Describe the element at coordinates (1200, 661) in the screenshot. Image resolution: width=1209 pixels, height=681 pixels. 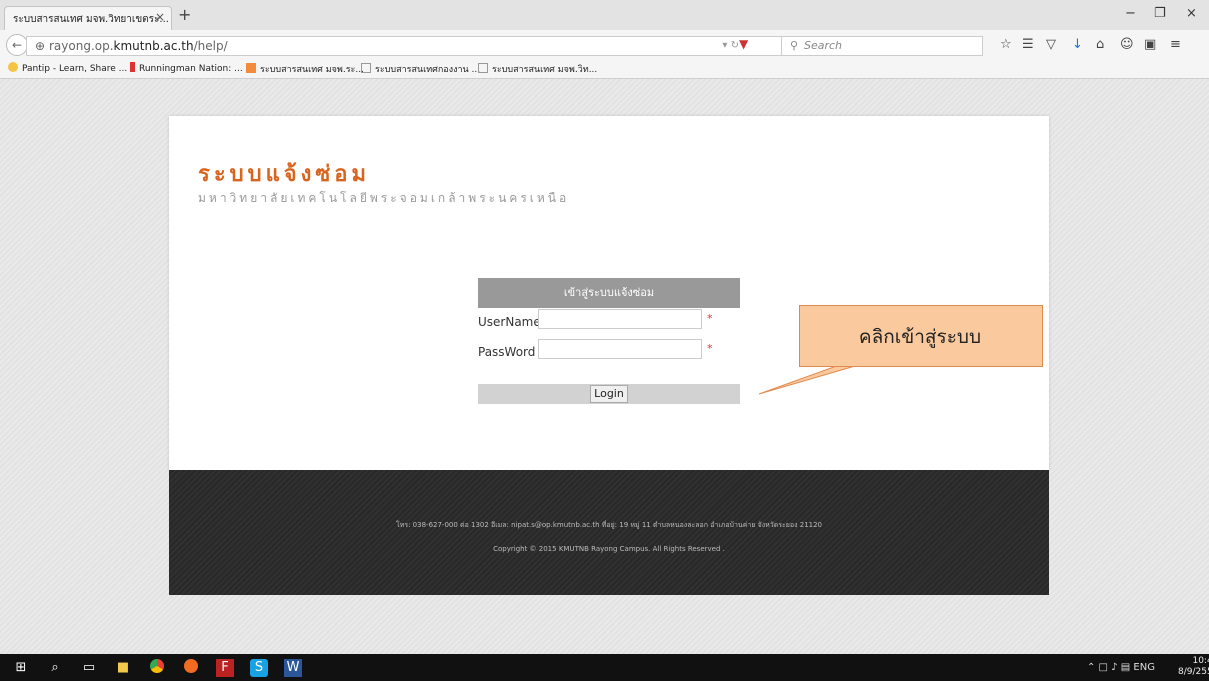
I see `clock-time: 10:48` at that location.